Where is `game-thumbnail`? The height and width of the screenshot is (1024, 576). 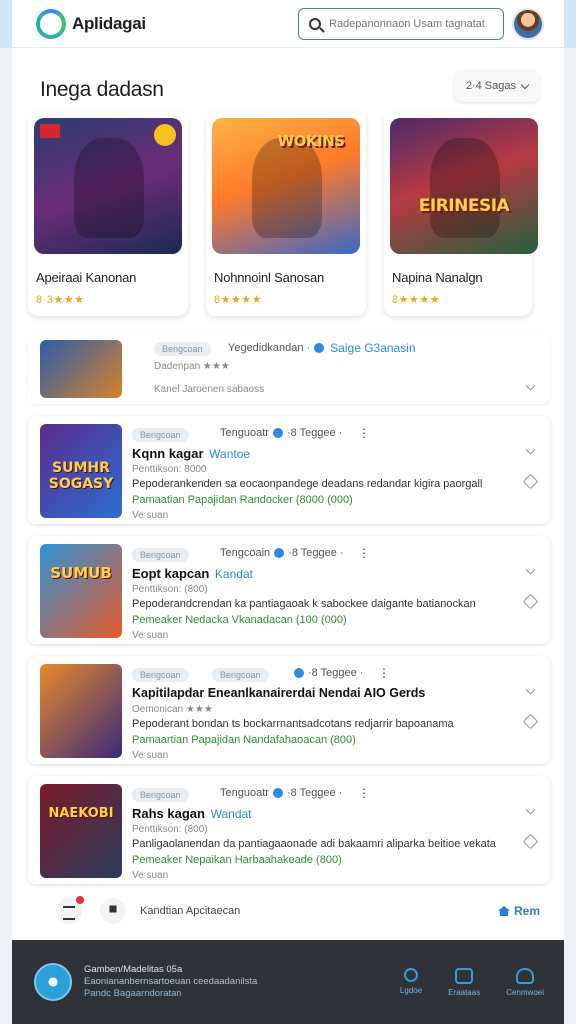
game-thumbnail is located at coordinates (81, 369).